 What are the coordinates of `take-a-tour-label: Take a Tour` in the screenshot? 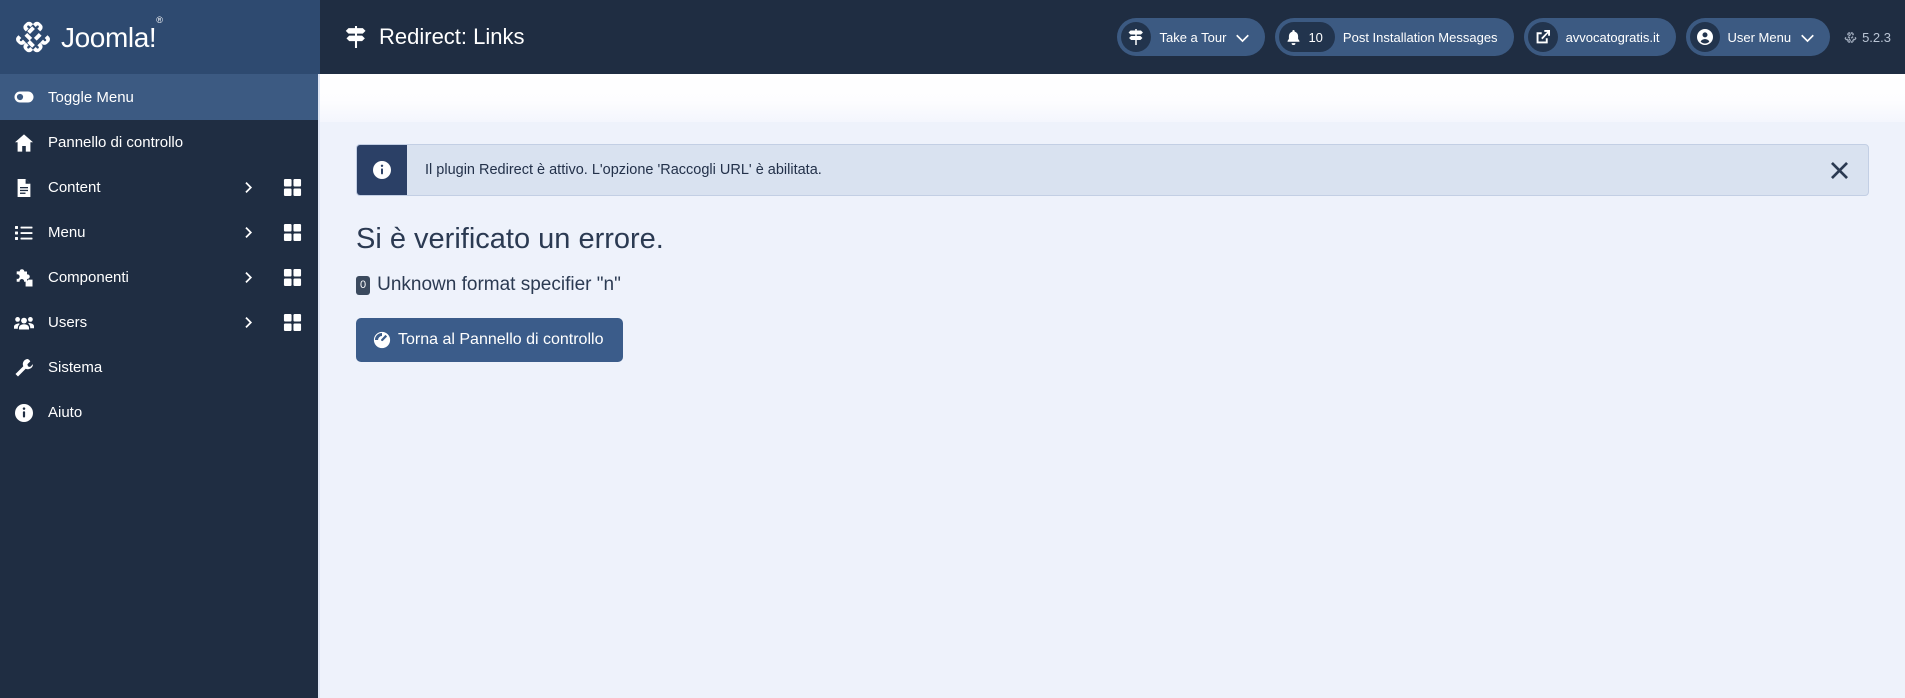 It's located at (1193, 37).